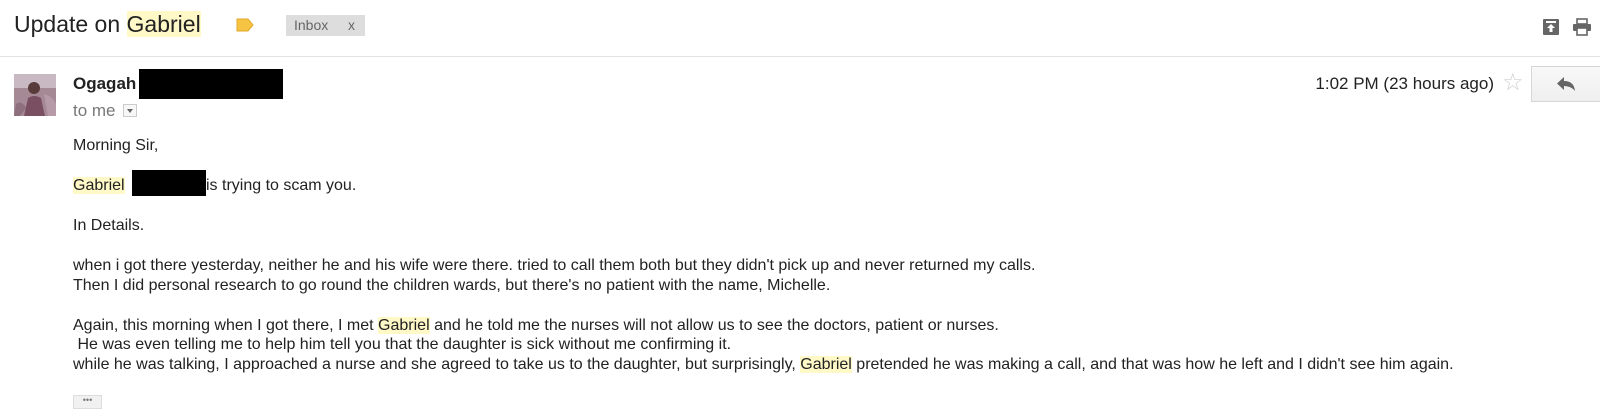 Image resolution: width=1600 pixels, height=409 pixels. I want to click on star-icon: ☆, so click(1513, 83).